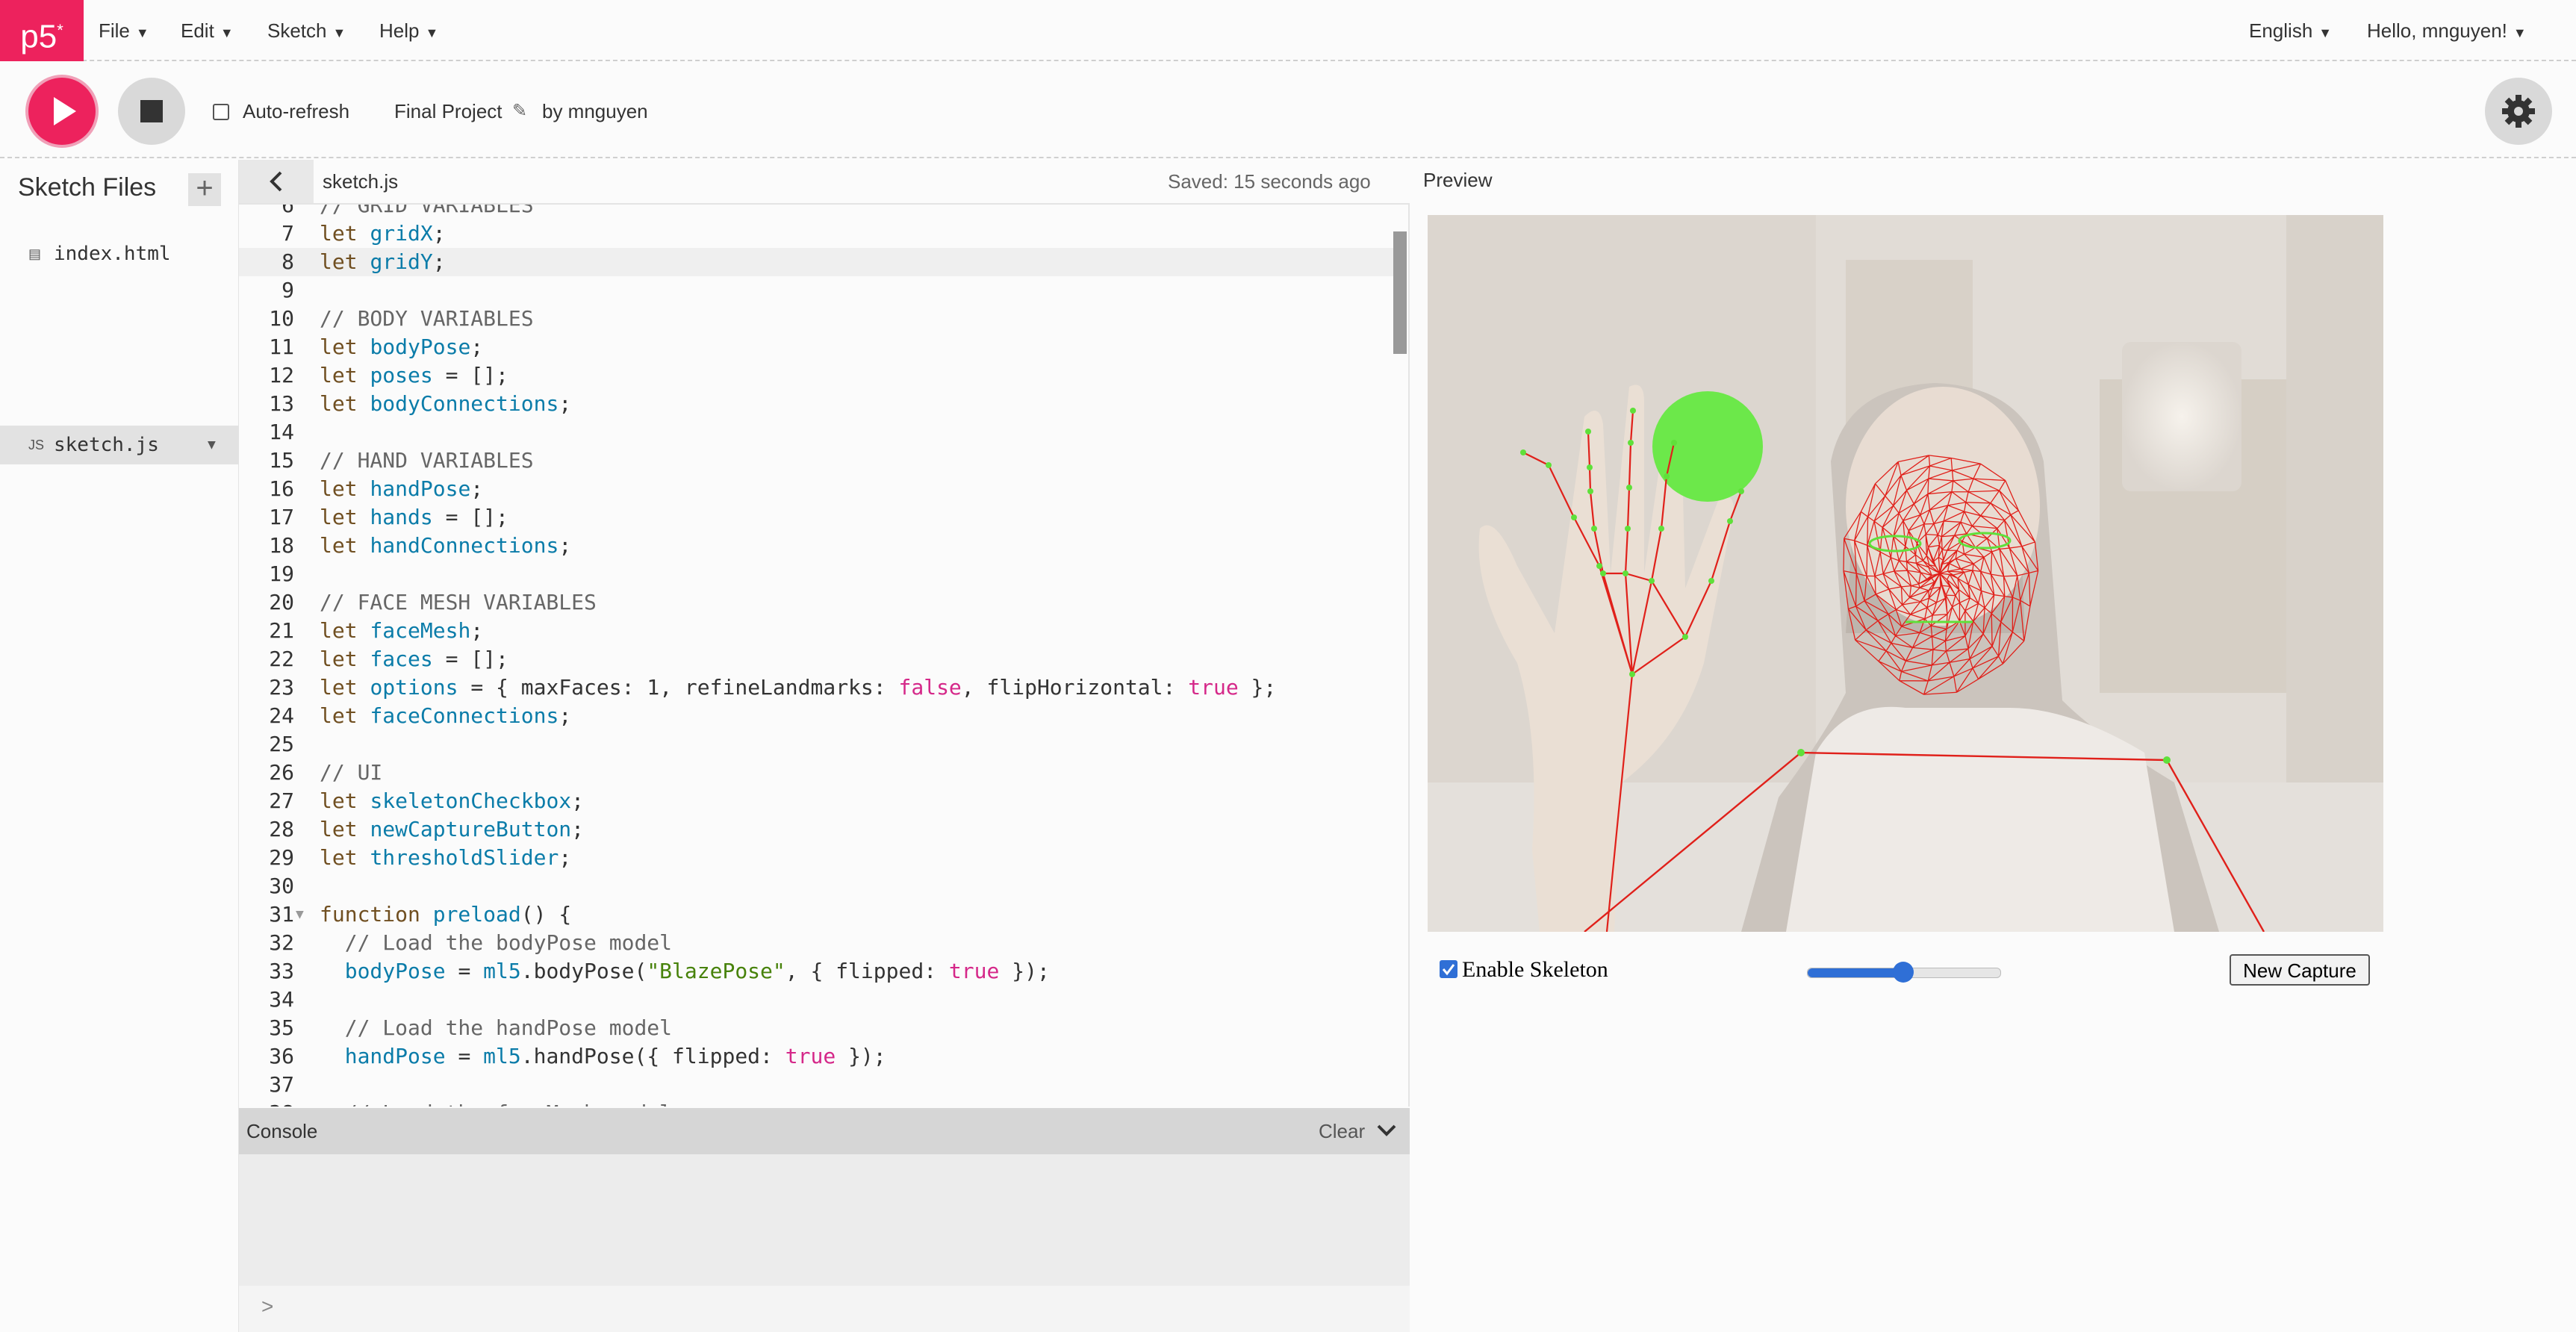 The image size is (2576, 1332). Describe the element at coordinates (817, 943) in the screenshot. I see `code-line: 32 // Load the bodyPose model` at that location.